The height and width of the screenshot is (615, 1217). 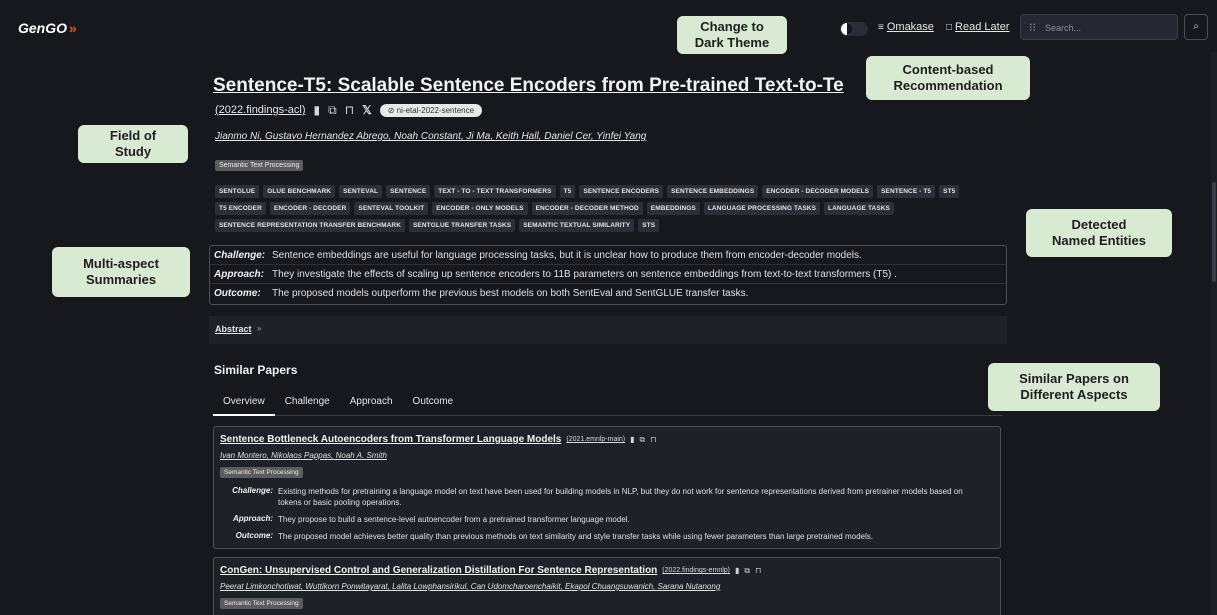 I want to click on callout-multi-aspect: Multi-aspect Summaries, so click(x=121, y=272).